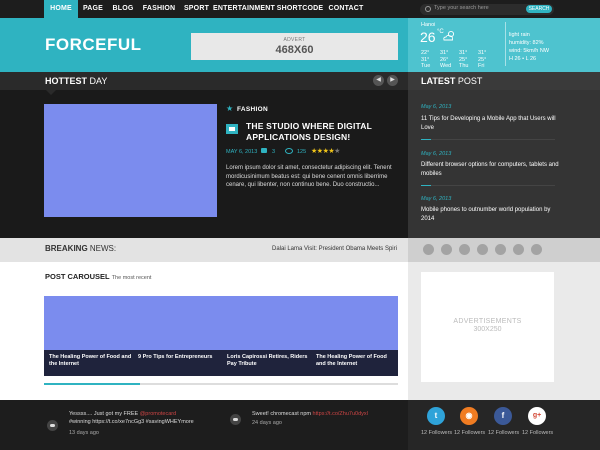 Image resolution: width=600 pixels, height=450 pixels. What do you see at coordinates (536, 249) in the screenshot?
I see `vimeo-icon` at bounding box center [536, 249].